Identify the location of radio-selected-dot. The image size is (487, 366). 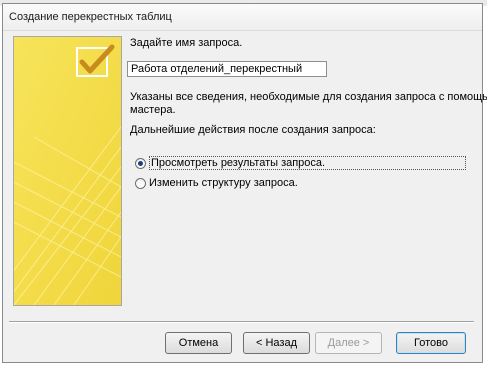
(140, 163).